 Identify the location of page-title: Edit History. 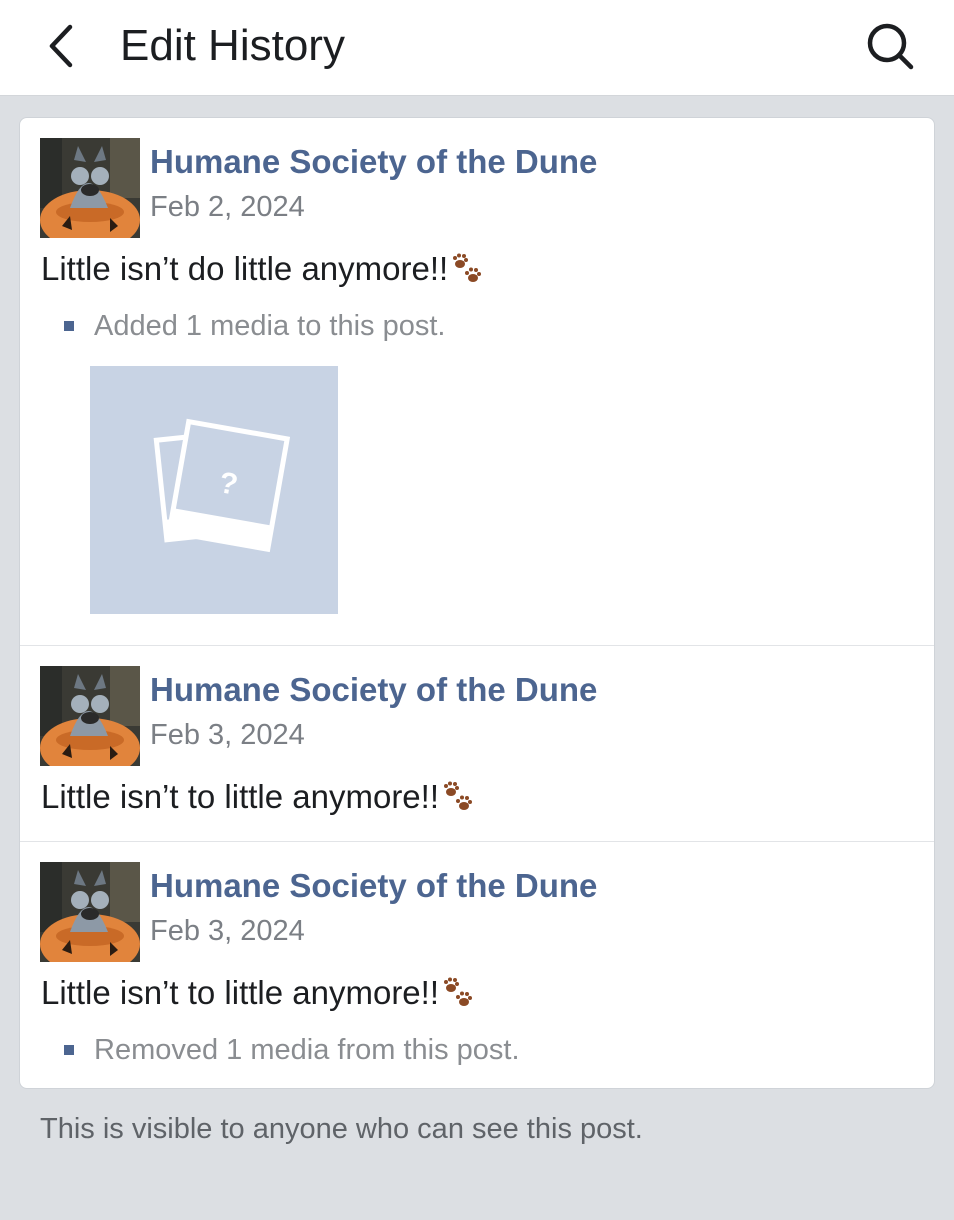
(232, 45).